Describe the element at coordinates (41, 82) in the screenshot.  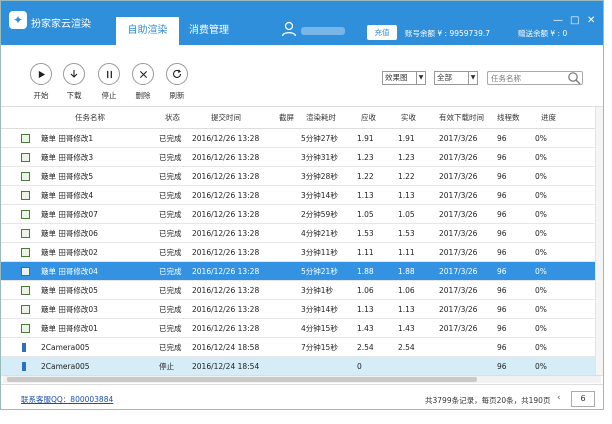
I see `start-button: 开始` at that location.